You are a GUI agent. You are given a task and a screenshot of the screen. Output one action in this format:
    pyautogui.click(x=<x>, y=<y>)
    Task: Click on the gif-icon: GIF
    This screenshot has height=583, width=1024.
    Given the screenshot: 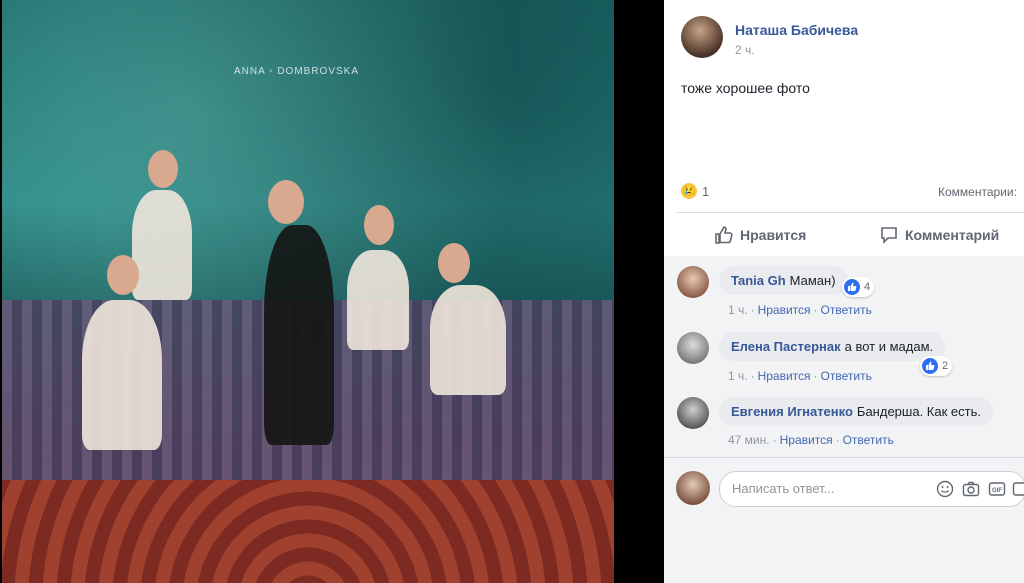 What is the action you would take?
    pyautogui.click(x=997, y=489)
    